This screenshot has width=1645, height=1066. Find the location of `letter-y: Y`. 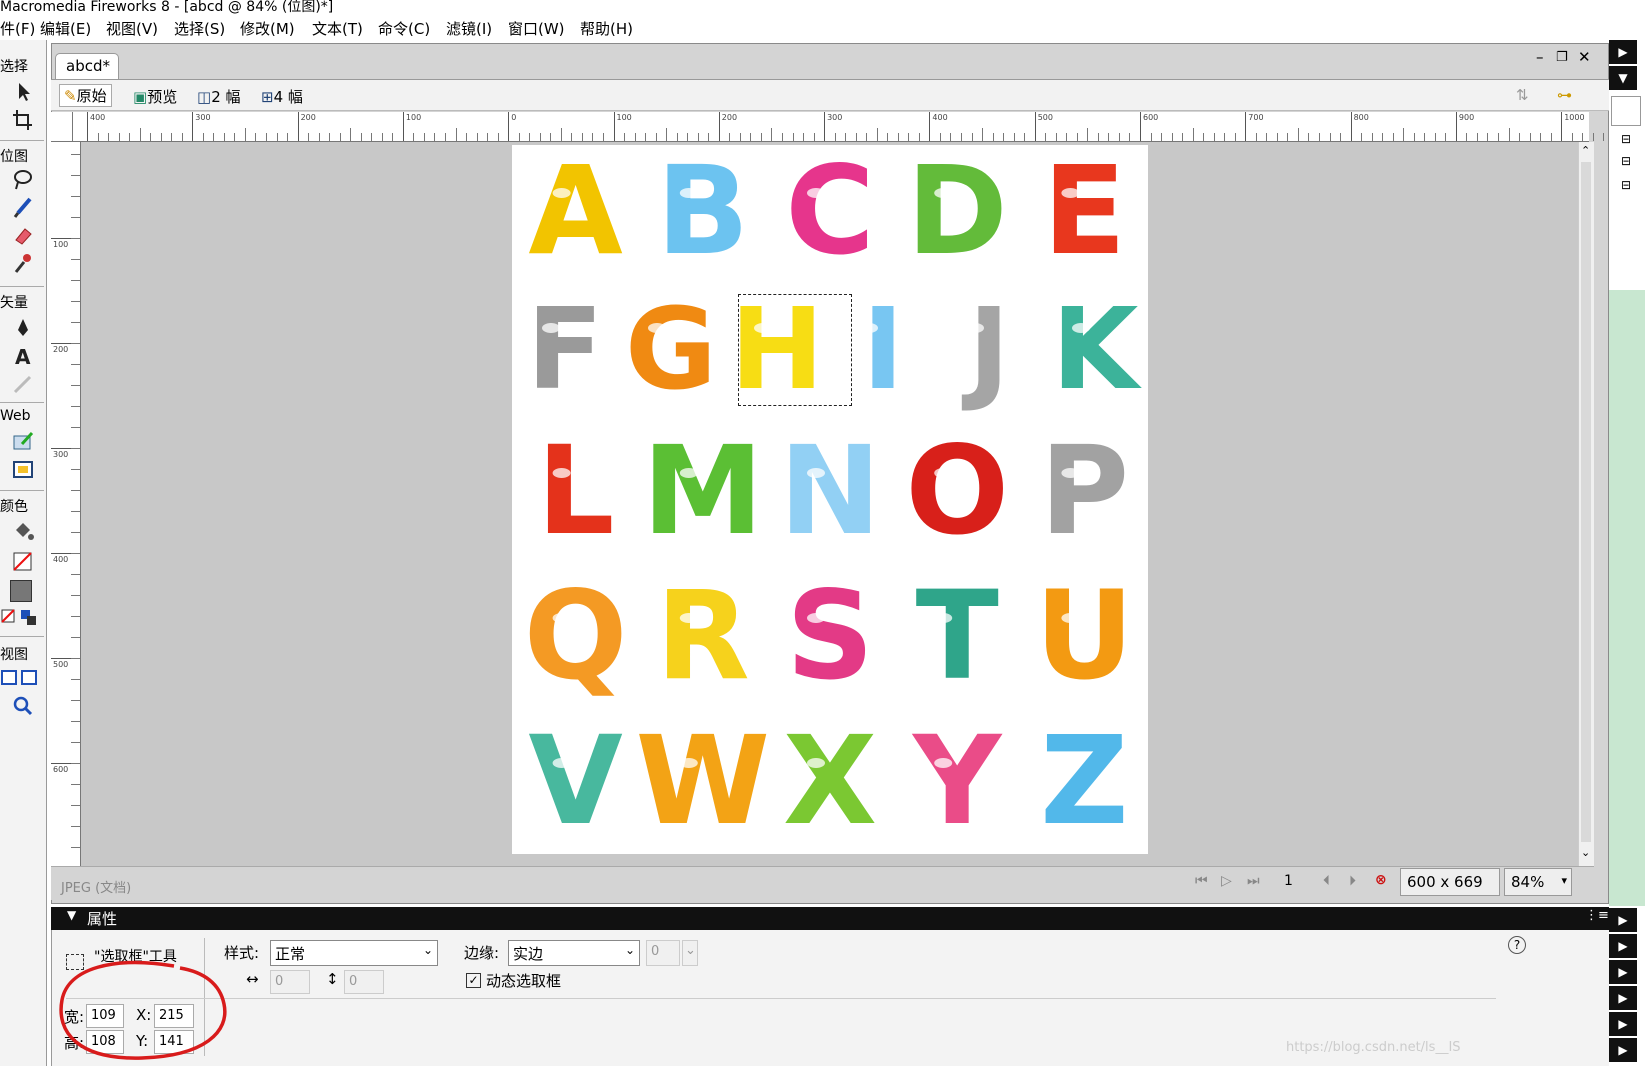

letter-y: Y is located at coordinates (957, 781).